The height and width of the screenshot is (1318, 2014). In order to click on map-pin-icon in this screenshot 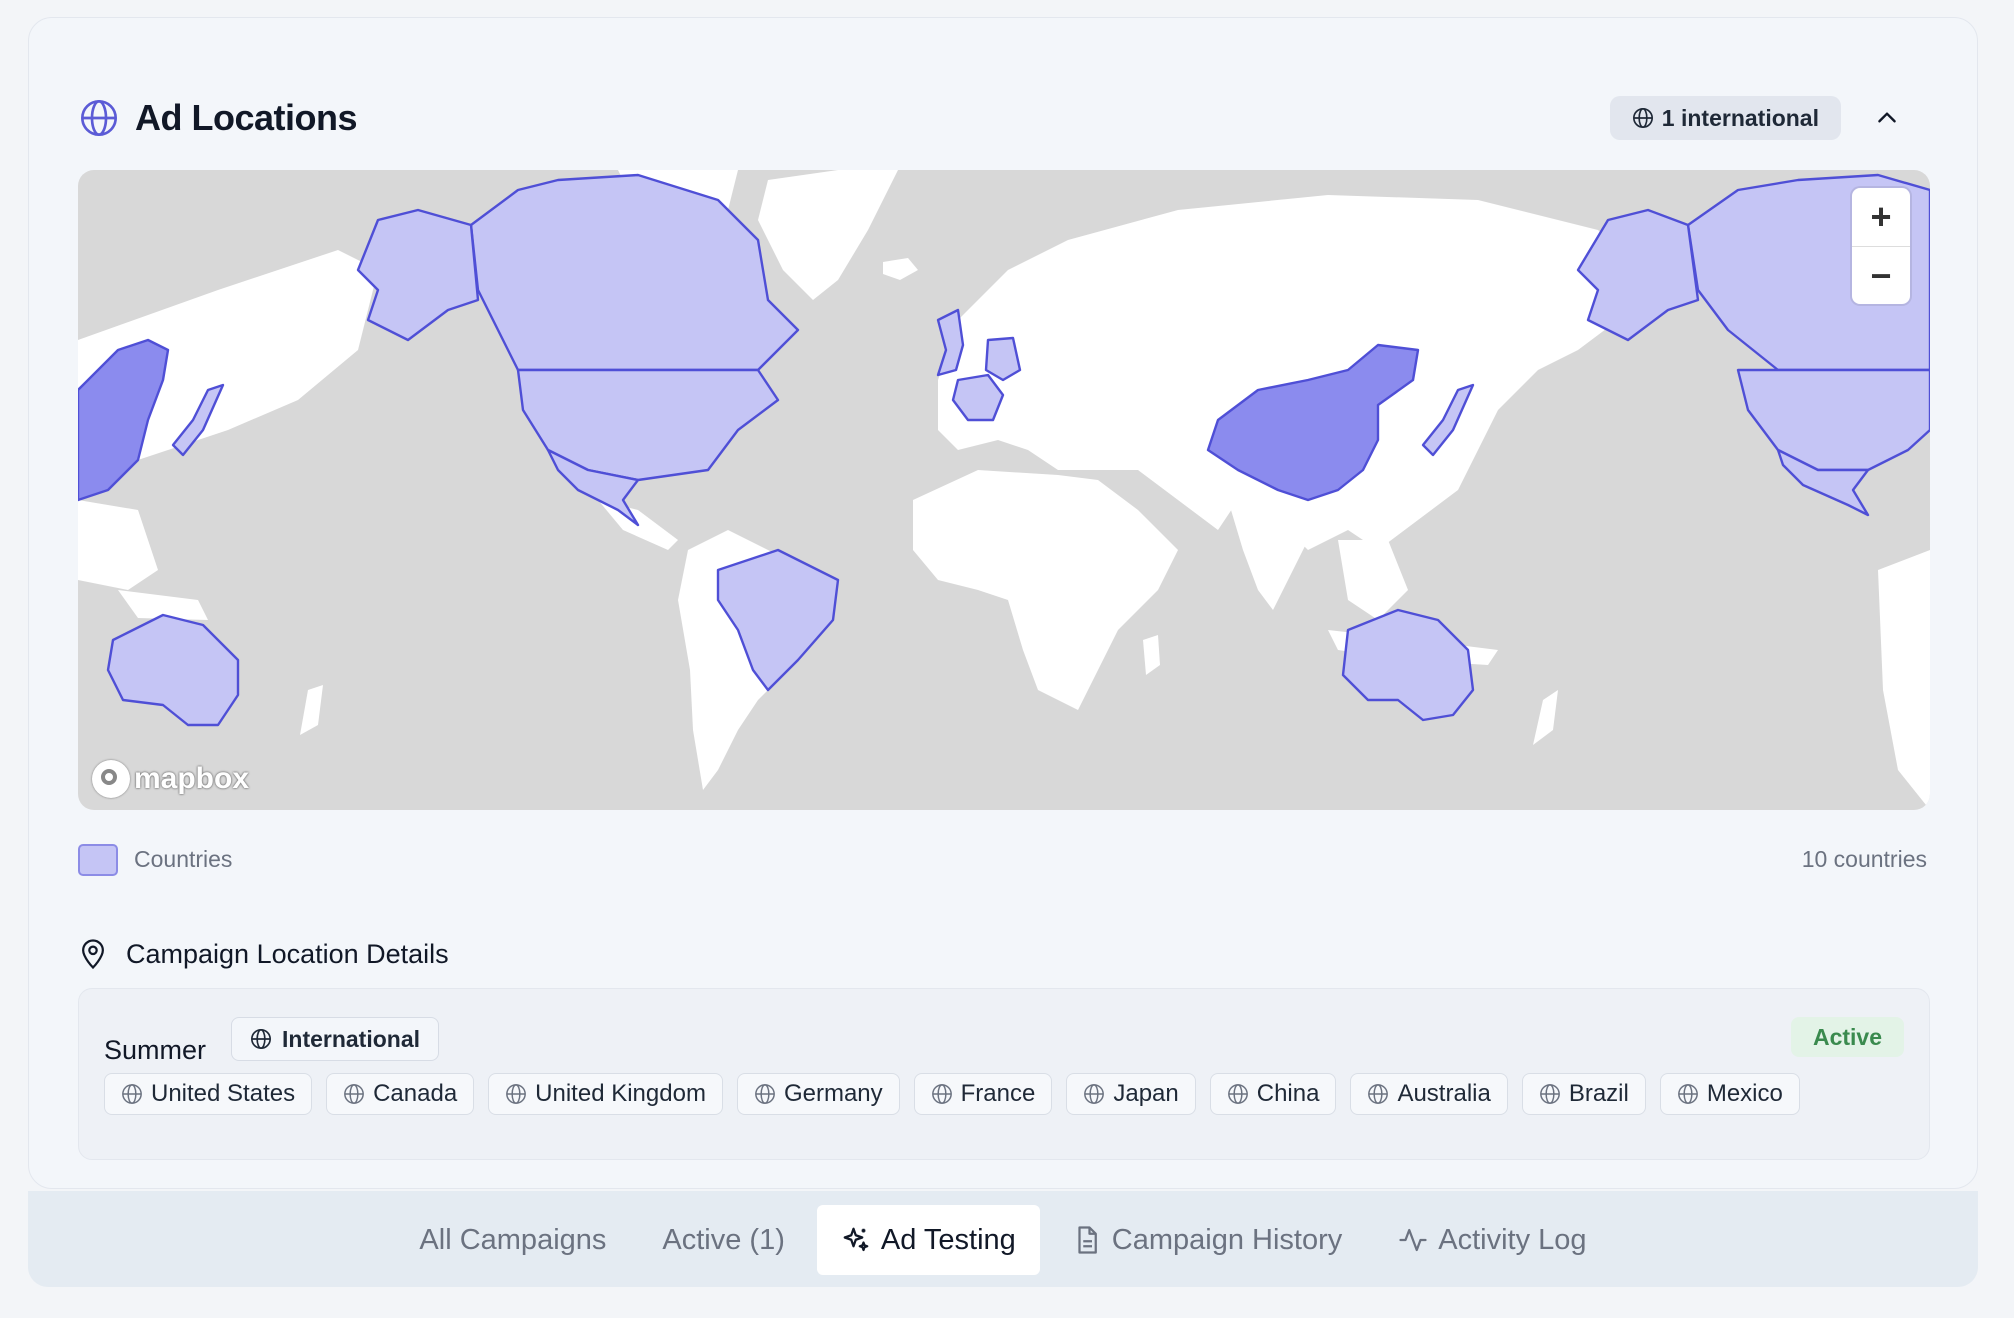, I will do `click(93, 954)`.